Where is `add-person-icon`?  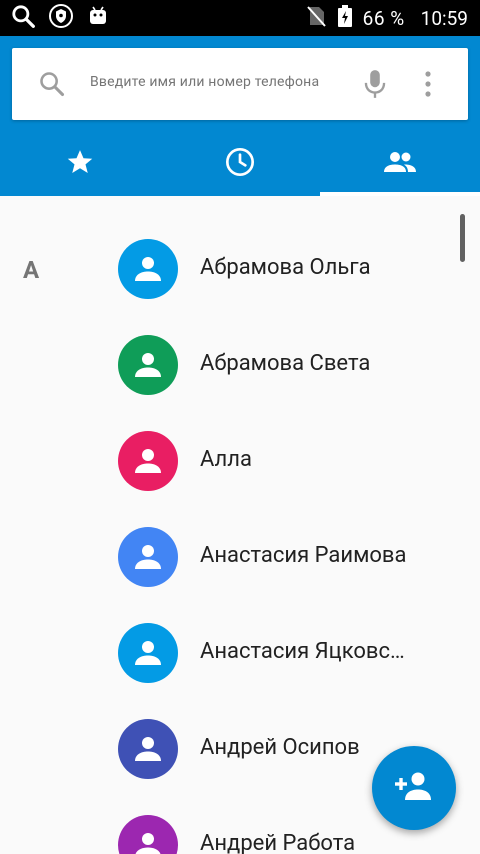
add-person-icon is located at coordinates (414, 788).